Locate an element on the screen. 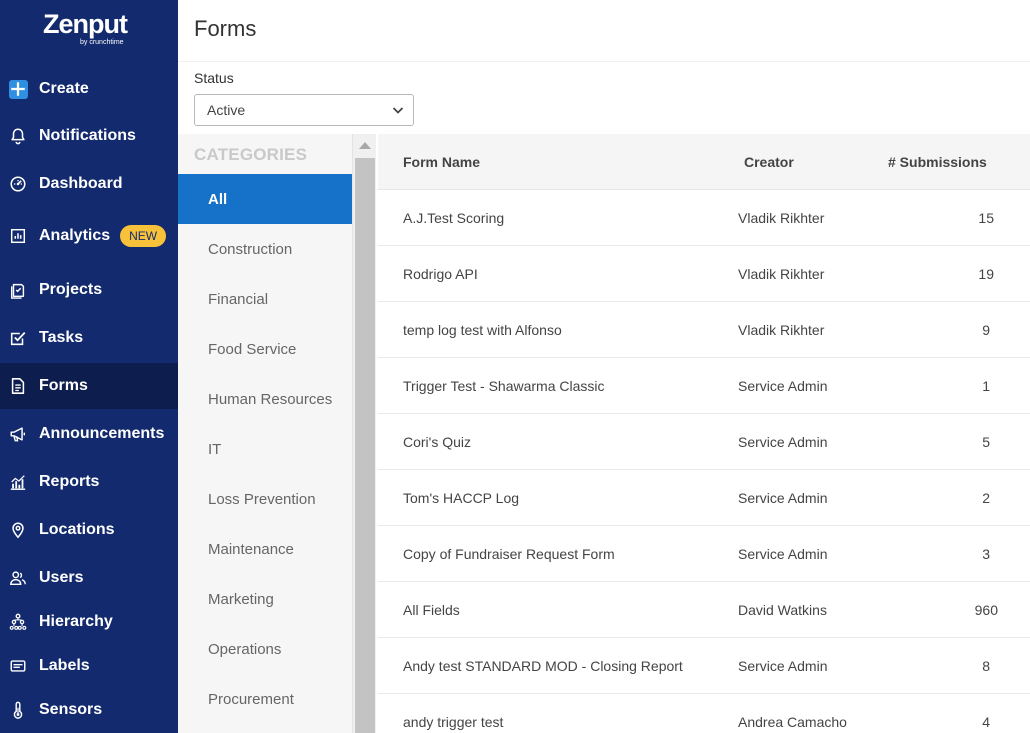 This screenshot has width=1030, height=733. form-name-cell: Copy of Fundraiser Request Form is located at coordinates (509, 554).